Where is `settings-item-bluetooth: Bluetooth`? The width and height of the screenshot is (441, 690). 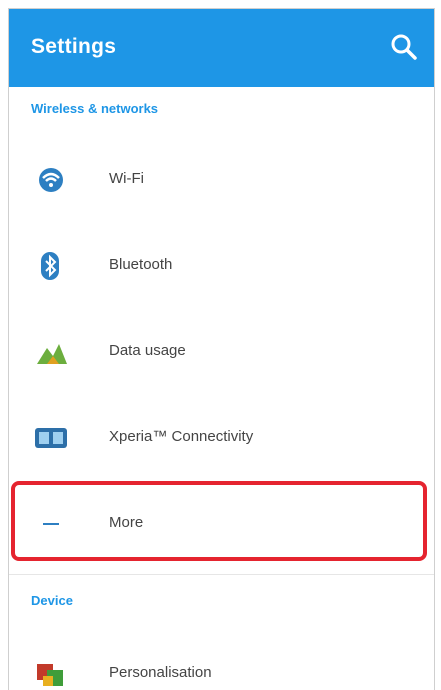
settings-item-bluetooth: Bluetooth is located at coordinates (221, 266).